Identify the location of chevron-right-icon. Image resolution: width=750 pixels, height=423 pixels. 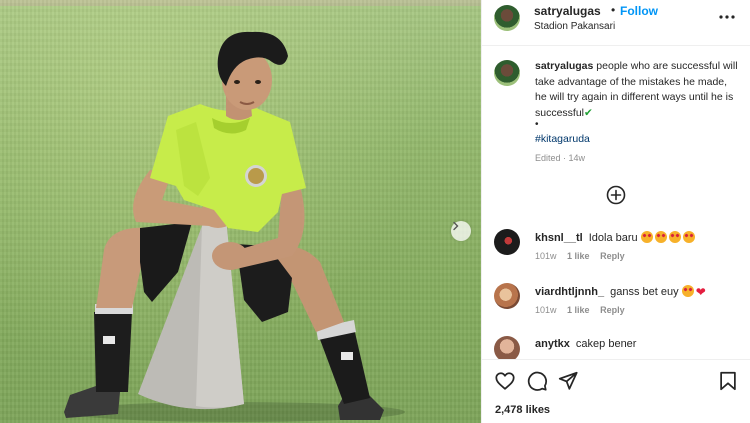
(456, 226).